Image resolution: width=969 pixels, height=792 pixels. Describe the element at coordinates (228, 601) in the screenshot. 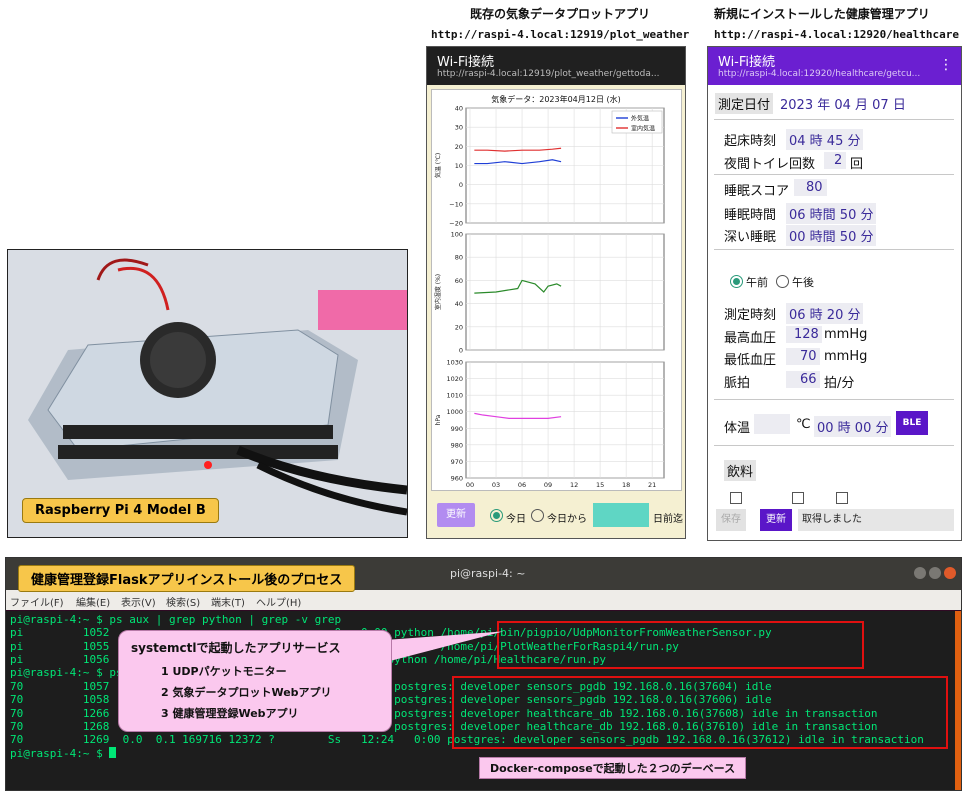

I see `menu-terminal: 端末(T)` at that location.